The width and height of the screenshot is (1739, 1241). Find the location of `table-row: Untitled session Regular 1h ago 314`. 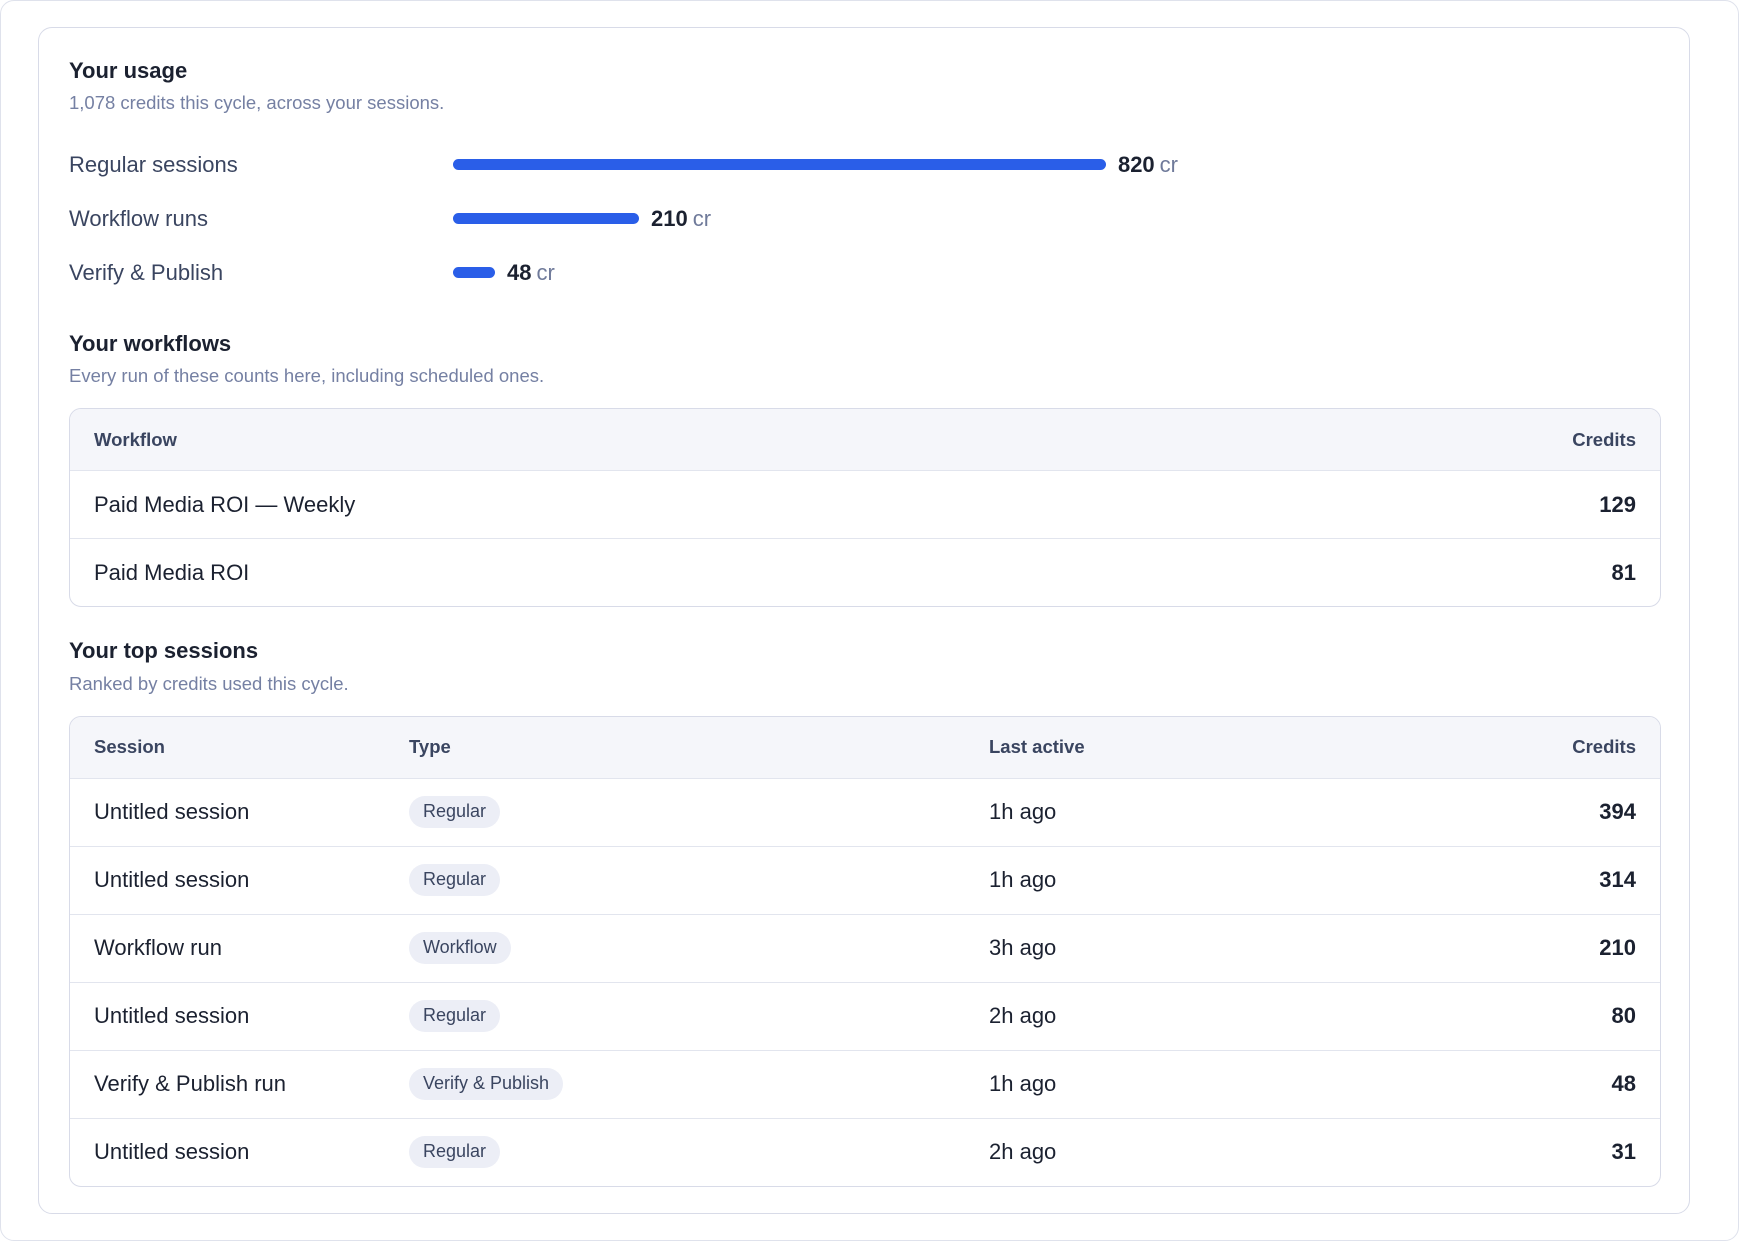

table-row: Untitled session Regular 1h ago 314 is located at coordinates (865, 881).